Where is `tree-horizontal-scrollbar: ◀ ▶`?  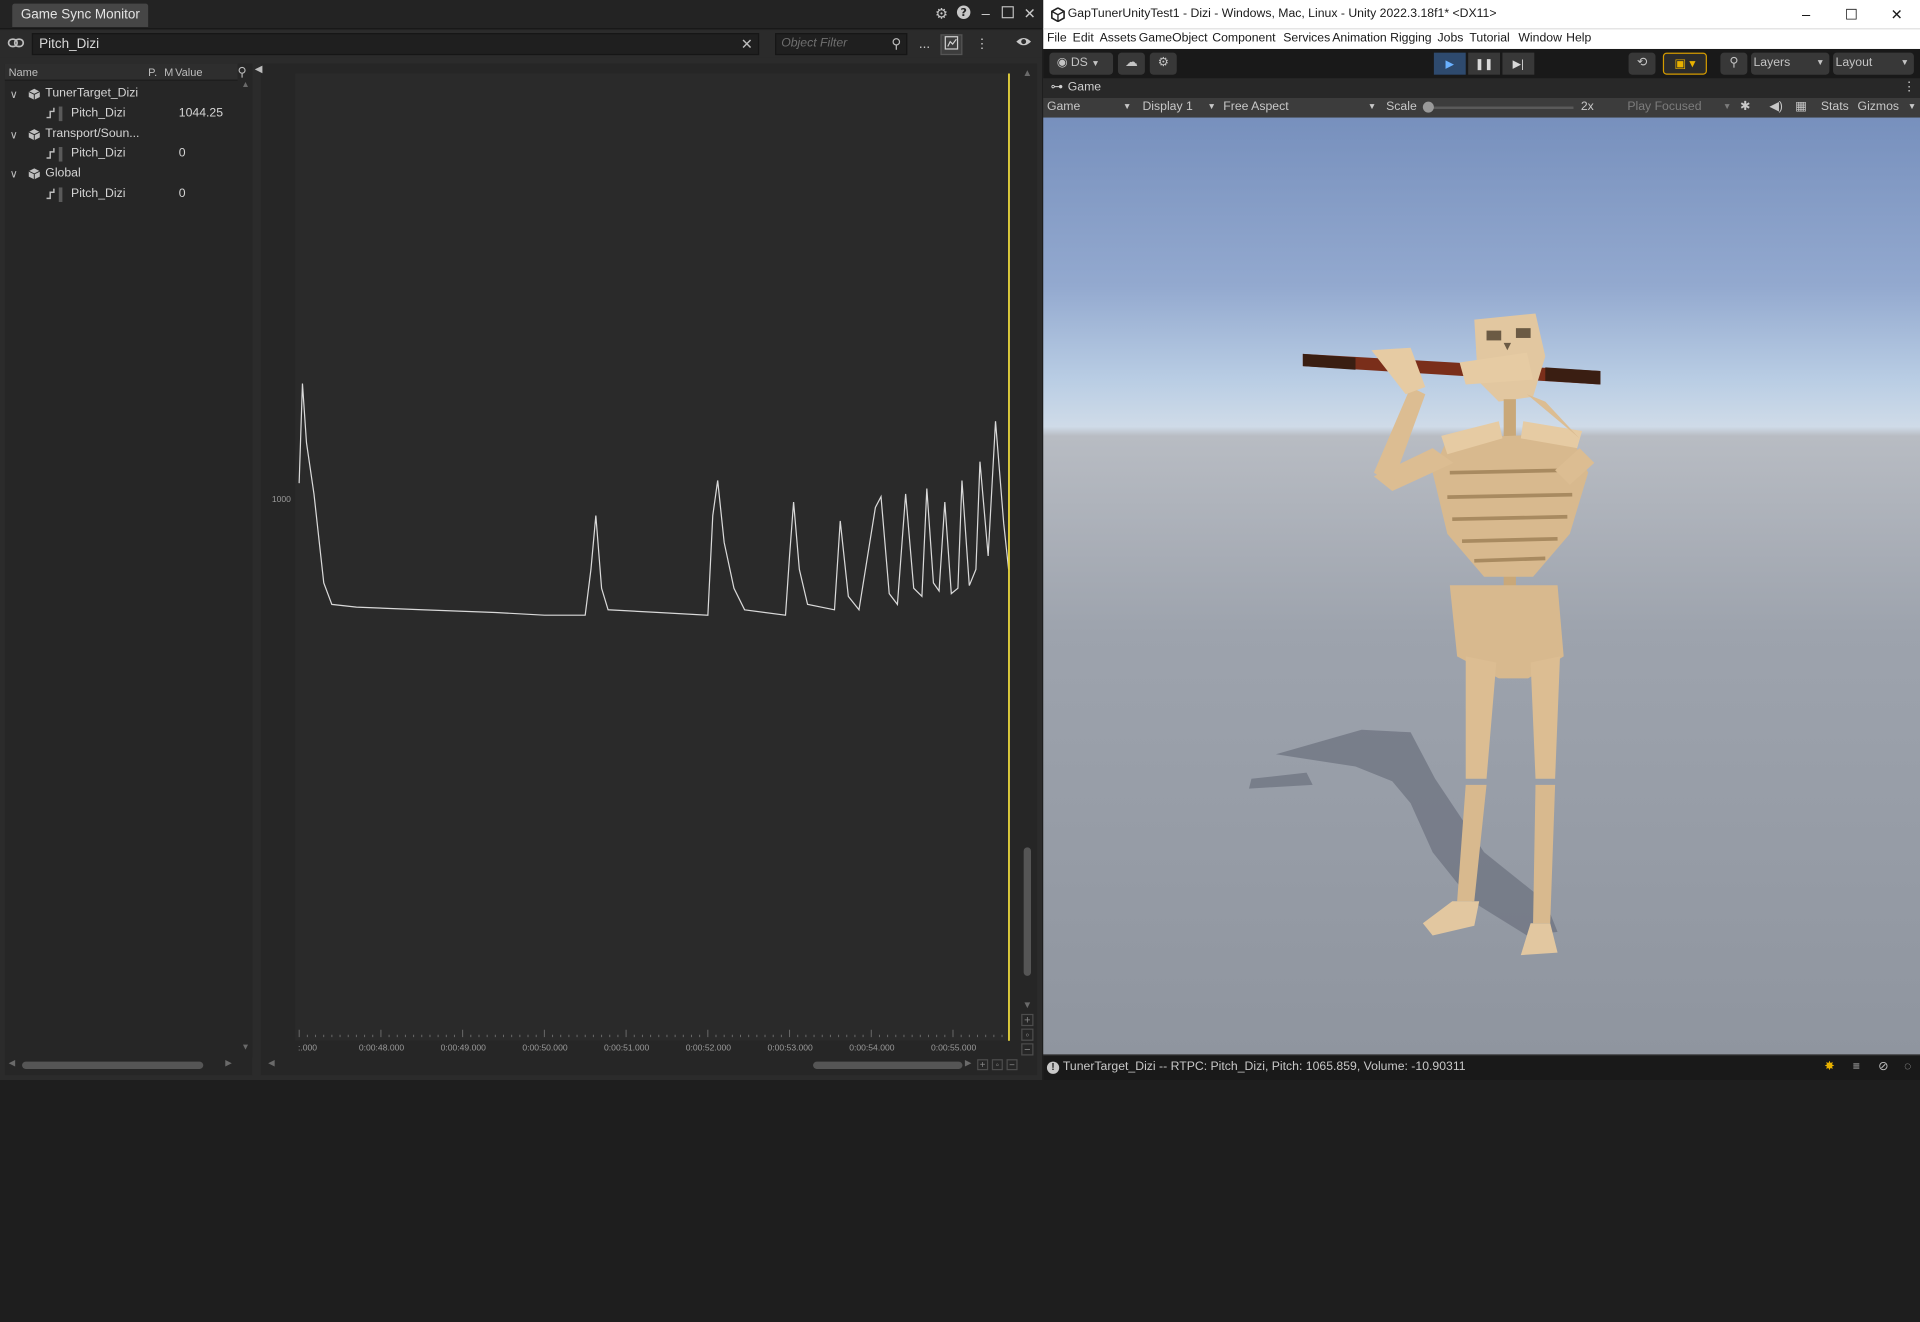 tree-horizontal-scrollbar: ◀ ▶ is located at coordinates (121, 1065).